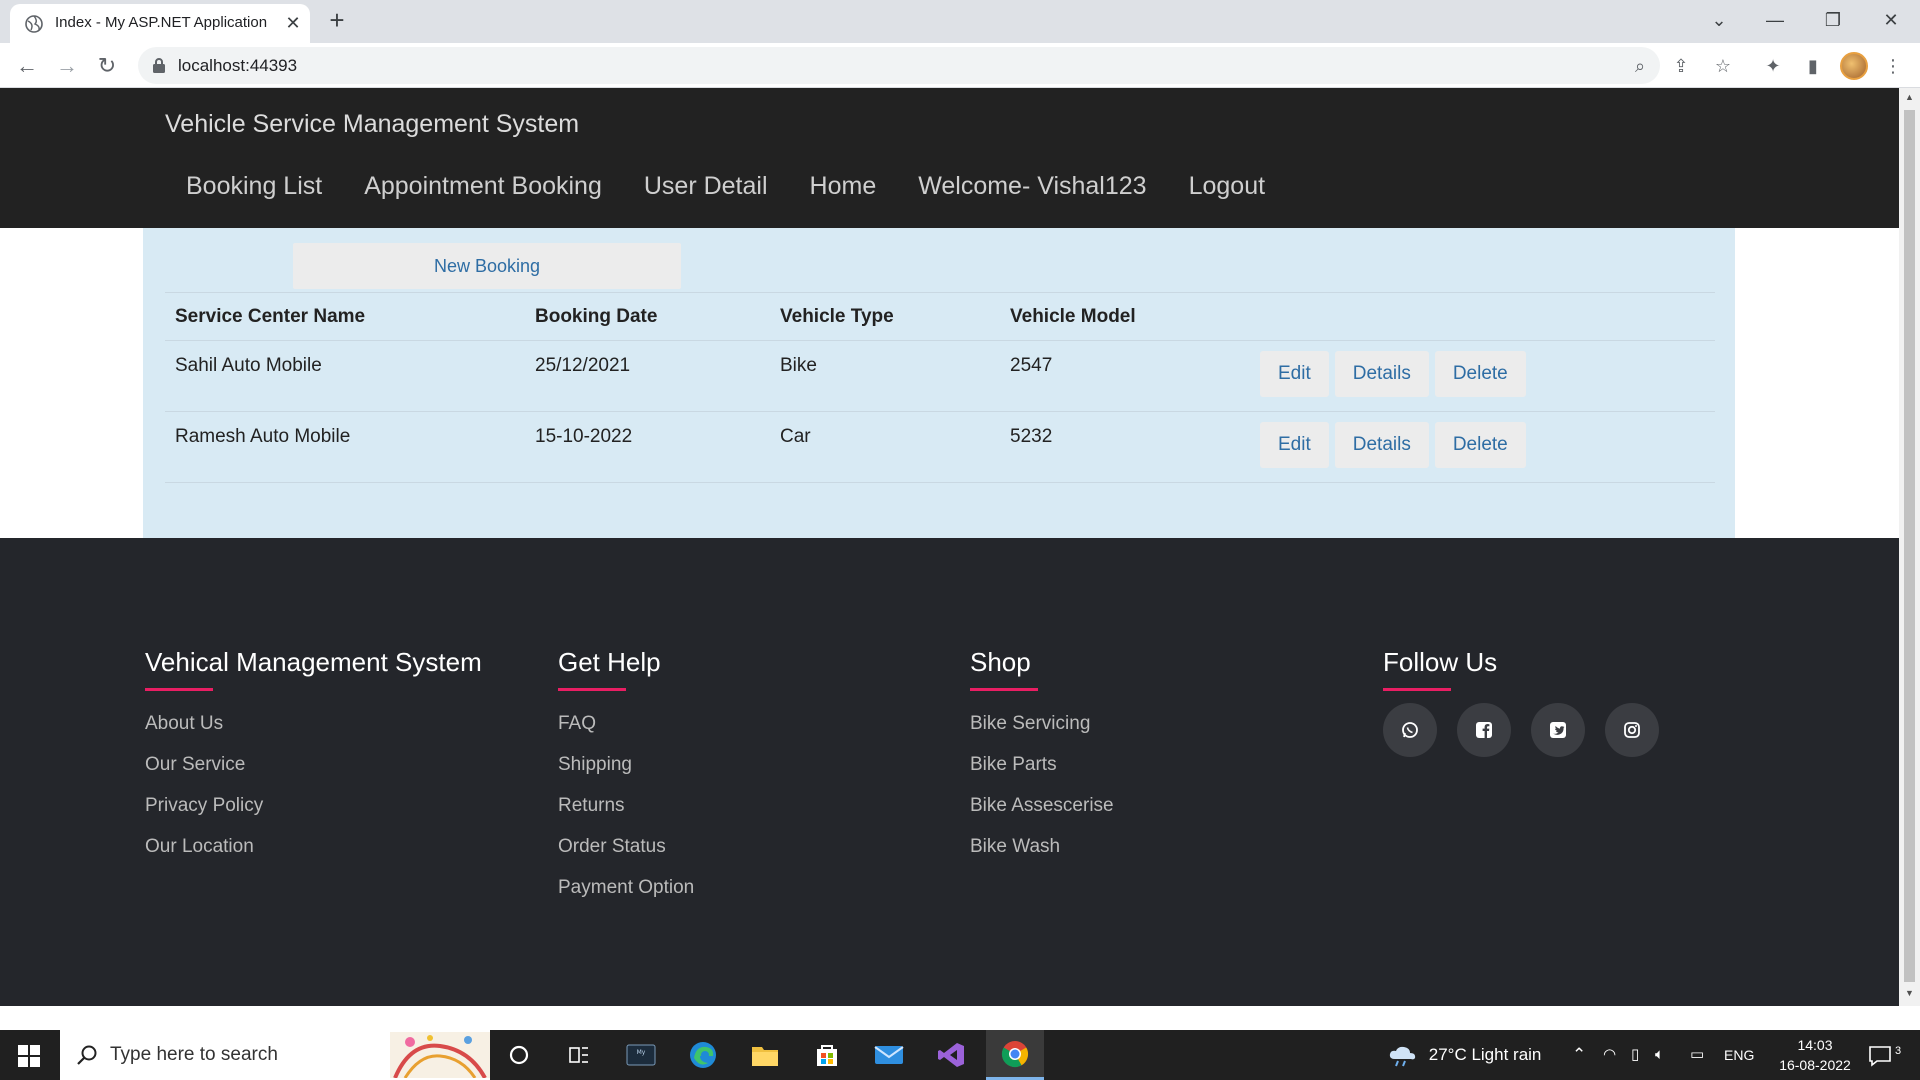 This screenshot has height=1080, width=1920. What do you see at coordinates (940, 496) in the screenshot?
I see `table-end-row` at bounding box center [940, 496].